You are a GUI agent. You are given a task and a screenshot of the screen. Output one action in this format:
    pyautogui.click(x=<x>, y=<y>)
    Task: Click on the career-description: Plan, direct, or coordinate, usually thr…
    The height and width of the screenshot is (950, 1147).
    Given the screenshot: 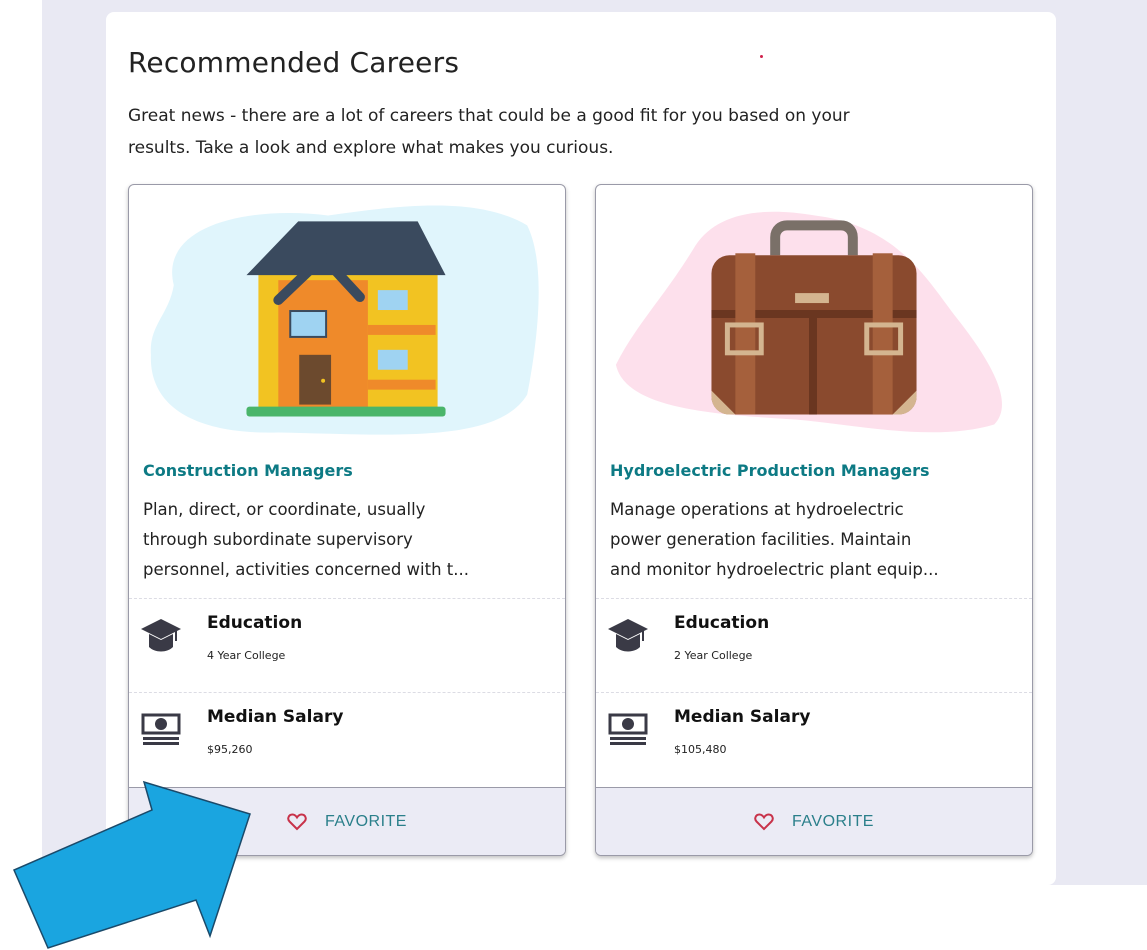 What is the action you would take?
    pyautogui.click(x=348, y=540)
    